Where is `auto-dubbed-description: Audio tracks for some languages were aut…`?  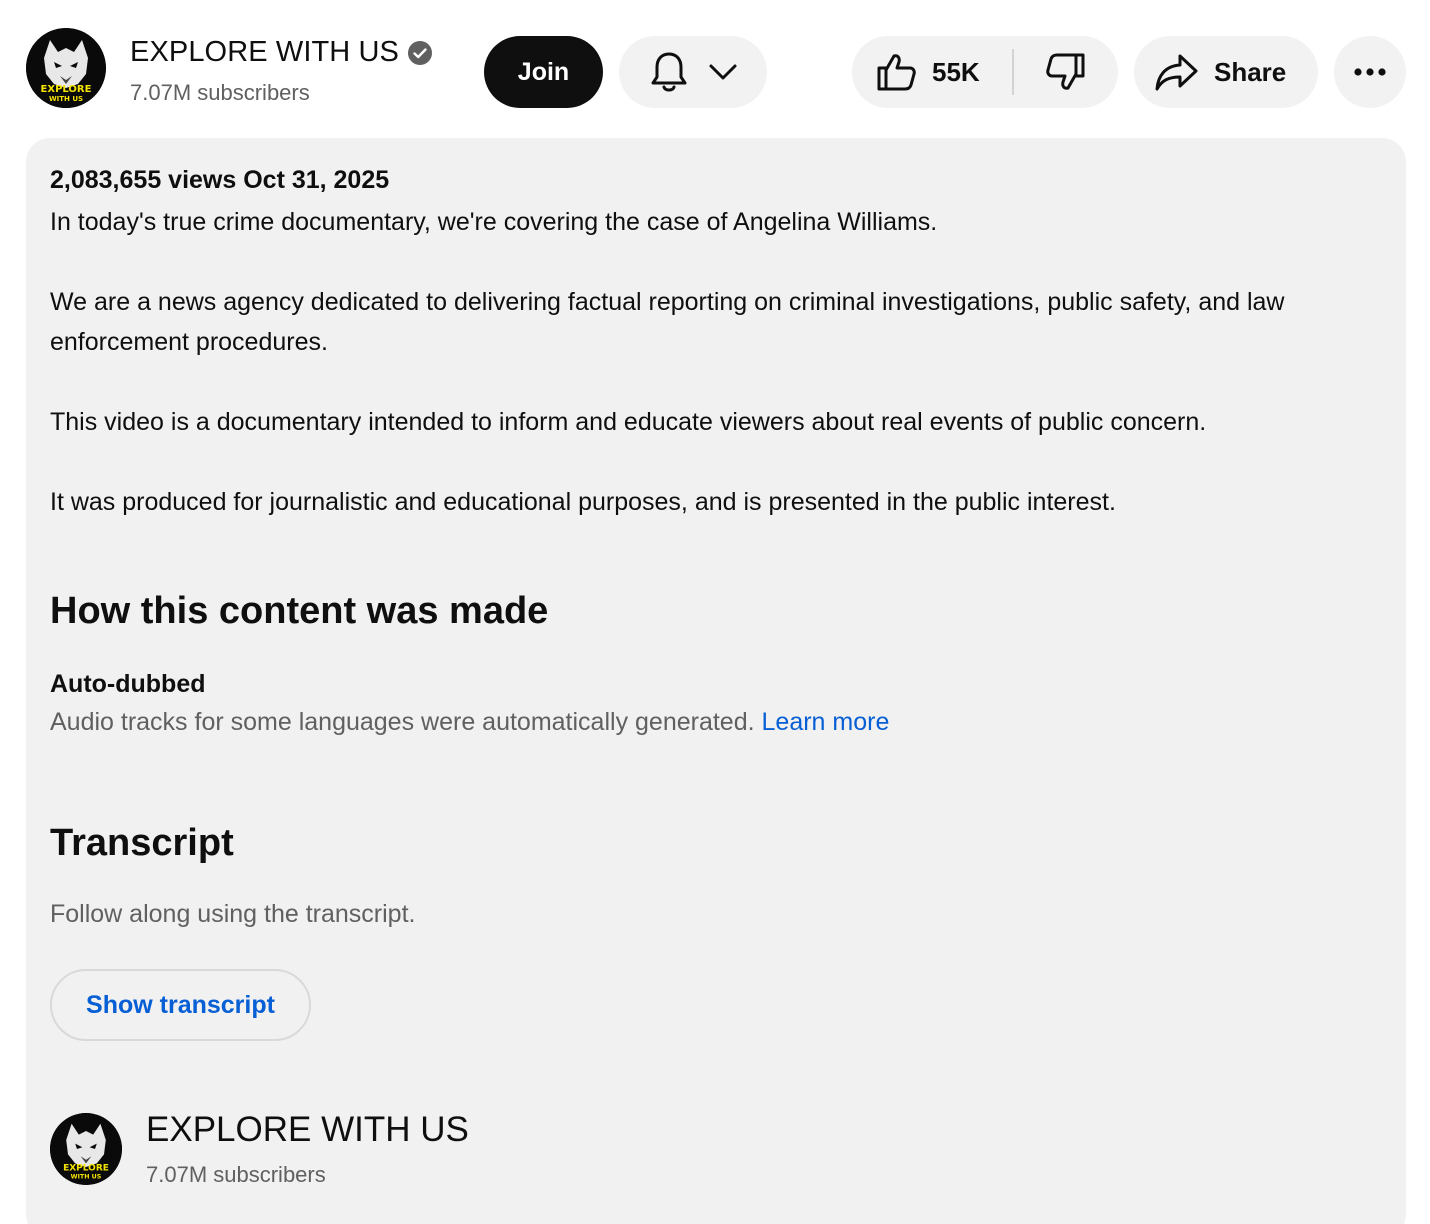 auto-dubbed-description: Audio tracks for some languages were aut… is located at coordinates (402, 722).